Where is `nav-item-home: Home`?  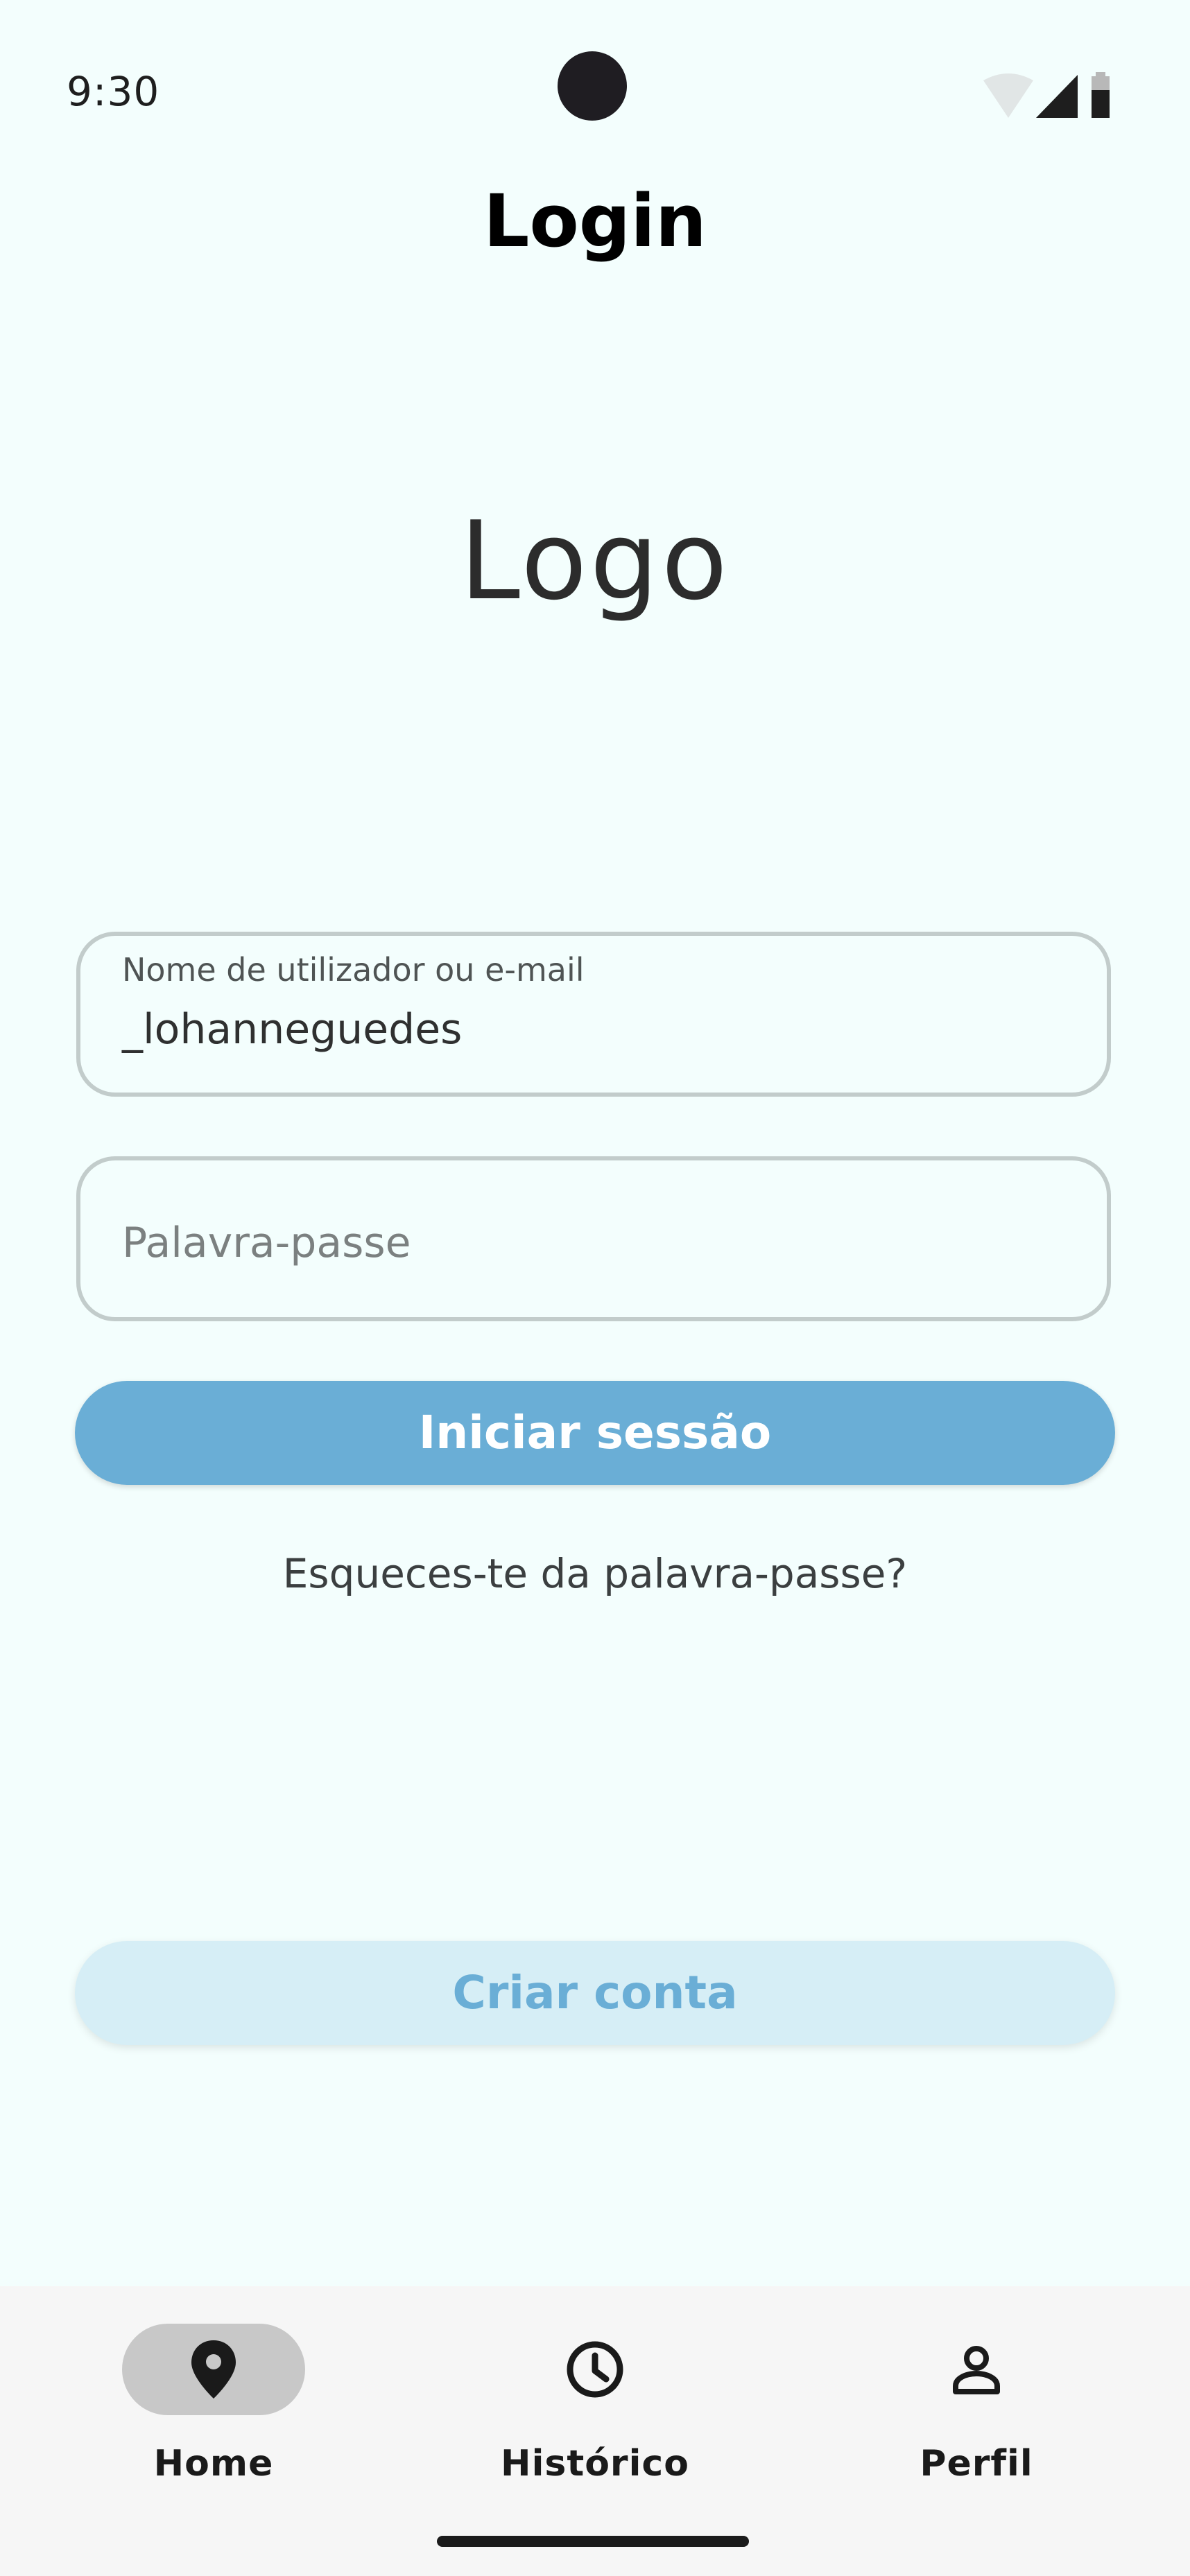
nav-item-home: Home is located at coordinates (213, 2414).